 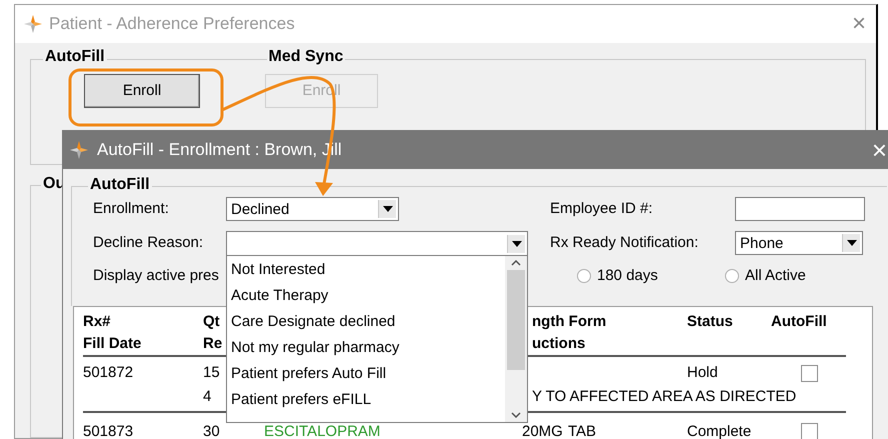 I want to click on notification-select: Phone, so click(x=799, y=243).